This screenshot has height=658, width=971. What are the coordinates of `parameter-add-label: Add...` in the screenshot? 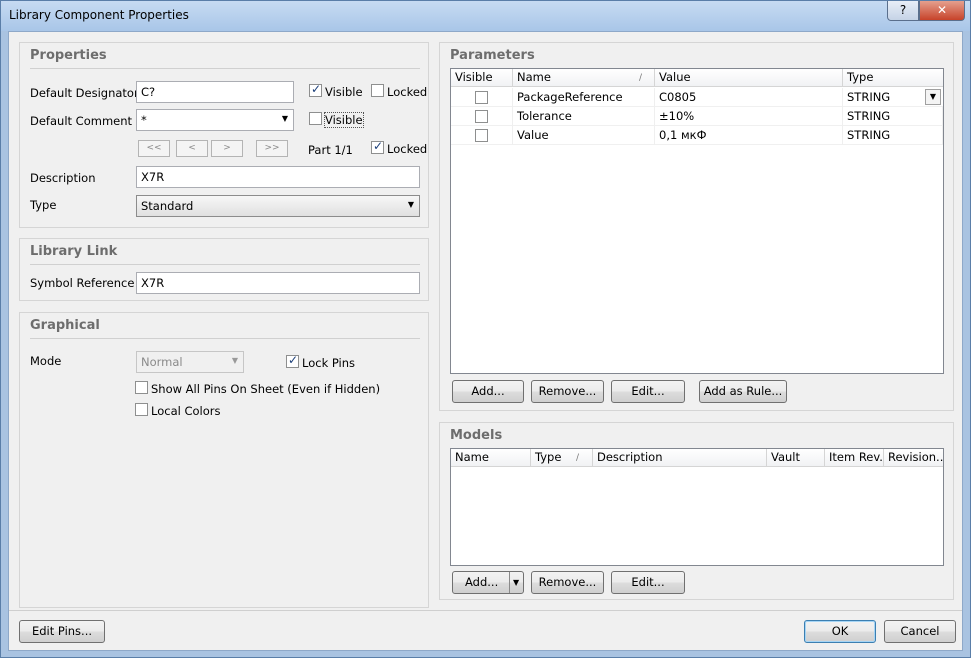 It's located at (488, 391).